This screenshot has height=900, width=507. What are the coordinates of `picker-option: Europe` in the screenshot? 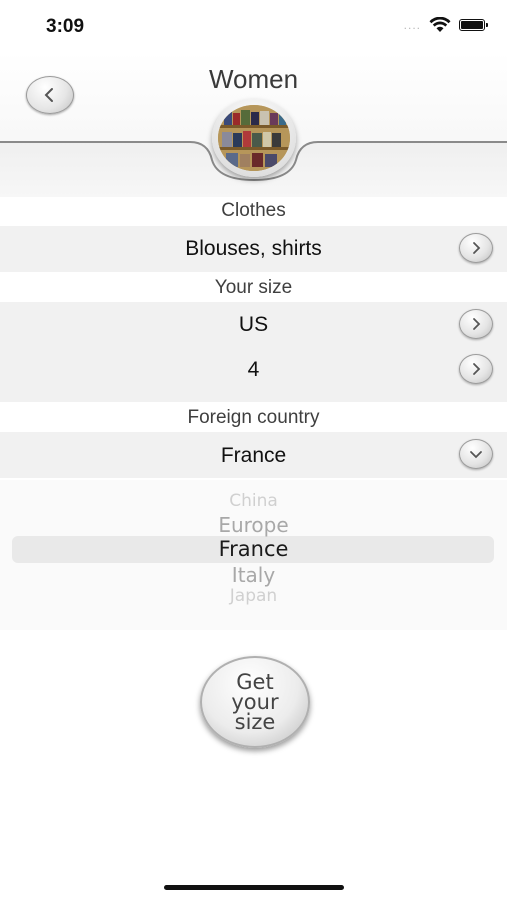 It's located at (253, 525).